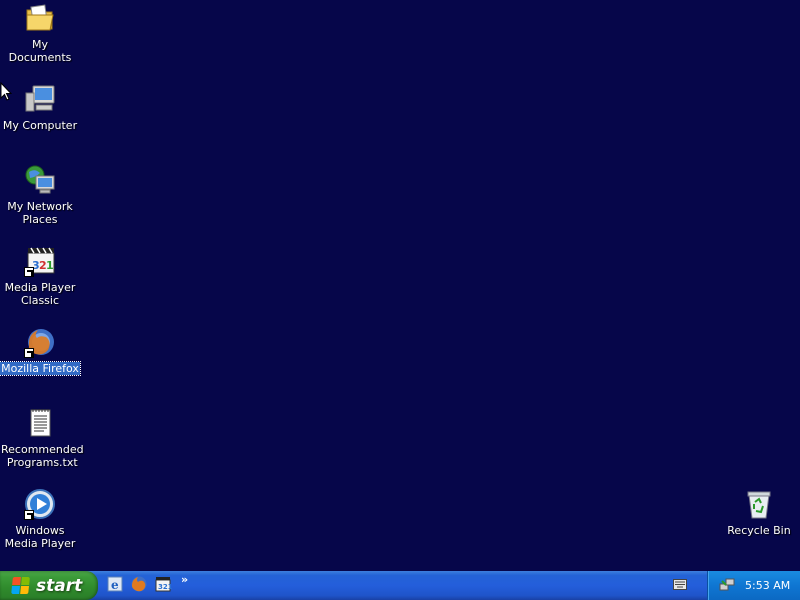  I want to click on desktop-icon-windows-media-player: Windows Media Player, so click(40, 519).